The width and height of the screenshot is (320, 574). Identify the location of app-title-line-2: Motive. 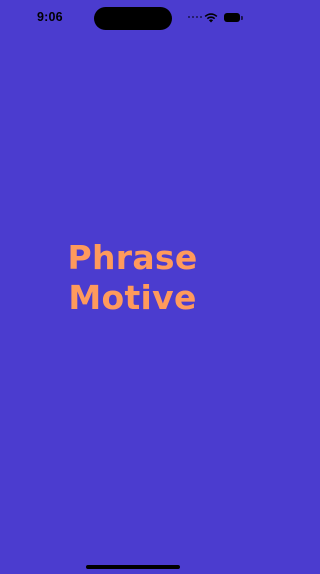
(132, 297).